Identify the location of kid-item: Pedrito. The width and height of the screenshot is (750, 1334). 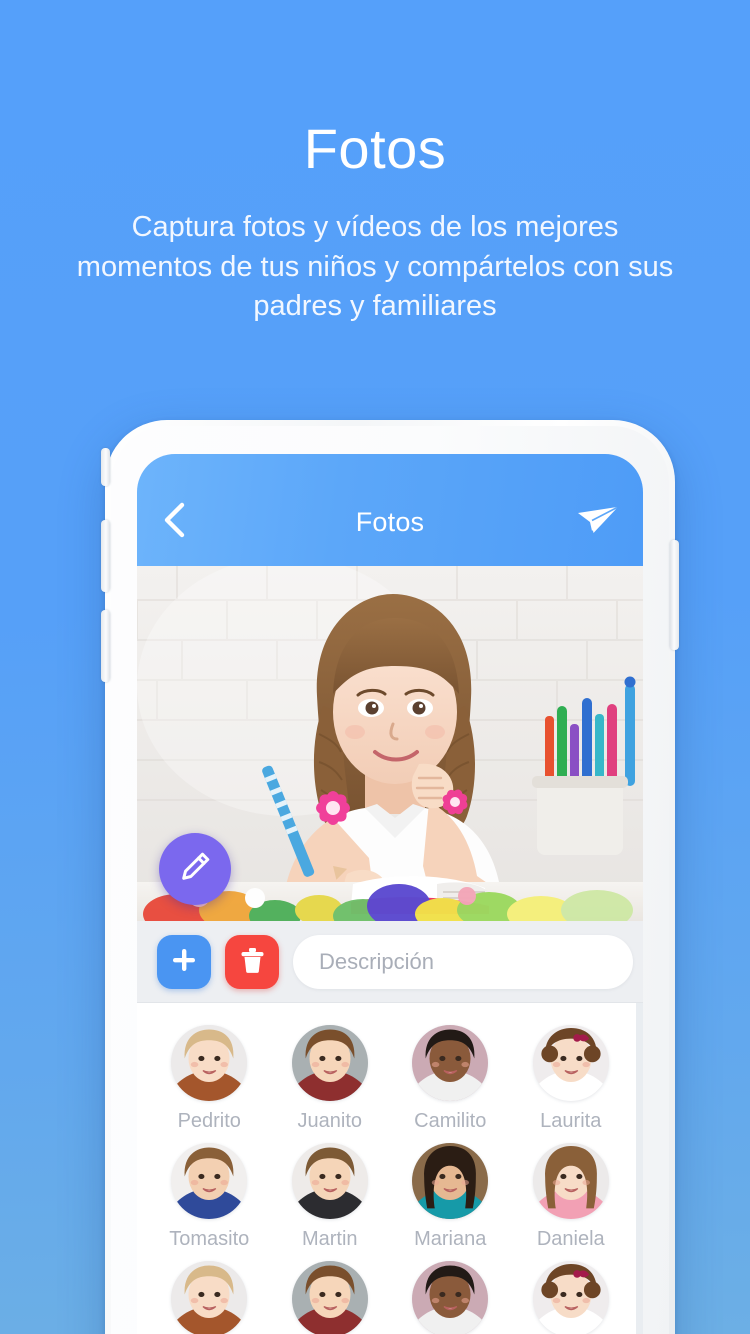
(209, 1079).